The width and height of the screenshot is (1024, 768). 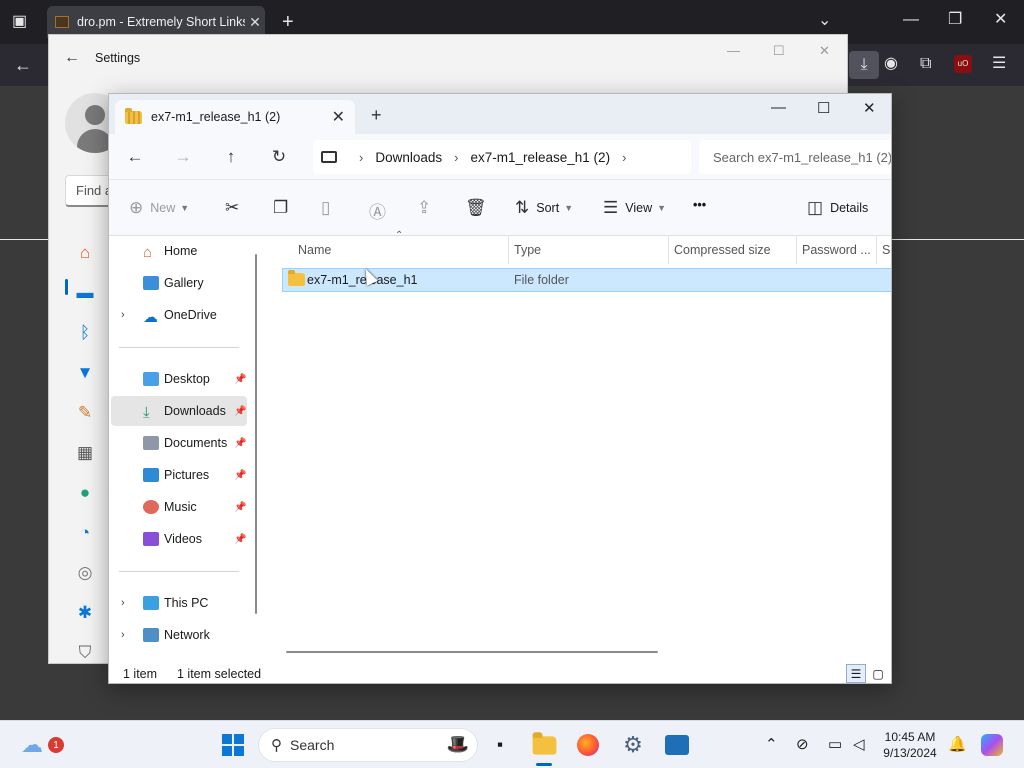 I want to click on time-language-icon: ◔, so click(x=85, y=533).